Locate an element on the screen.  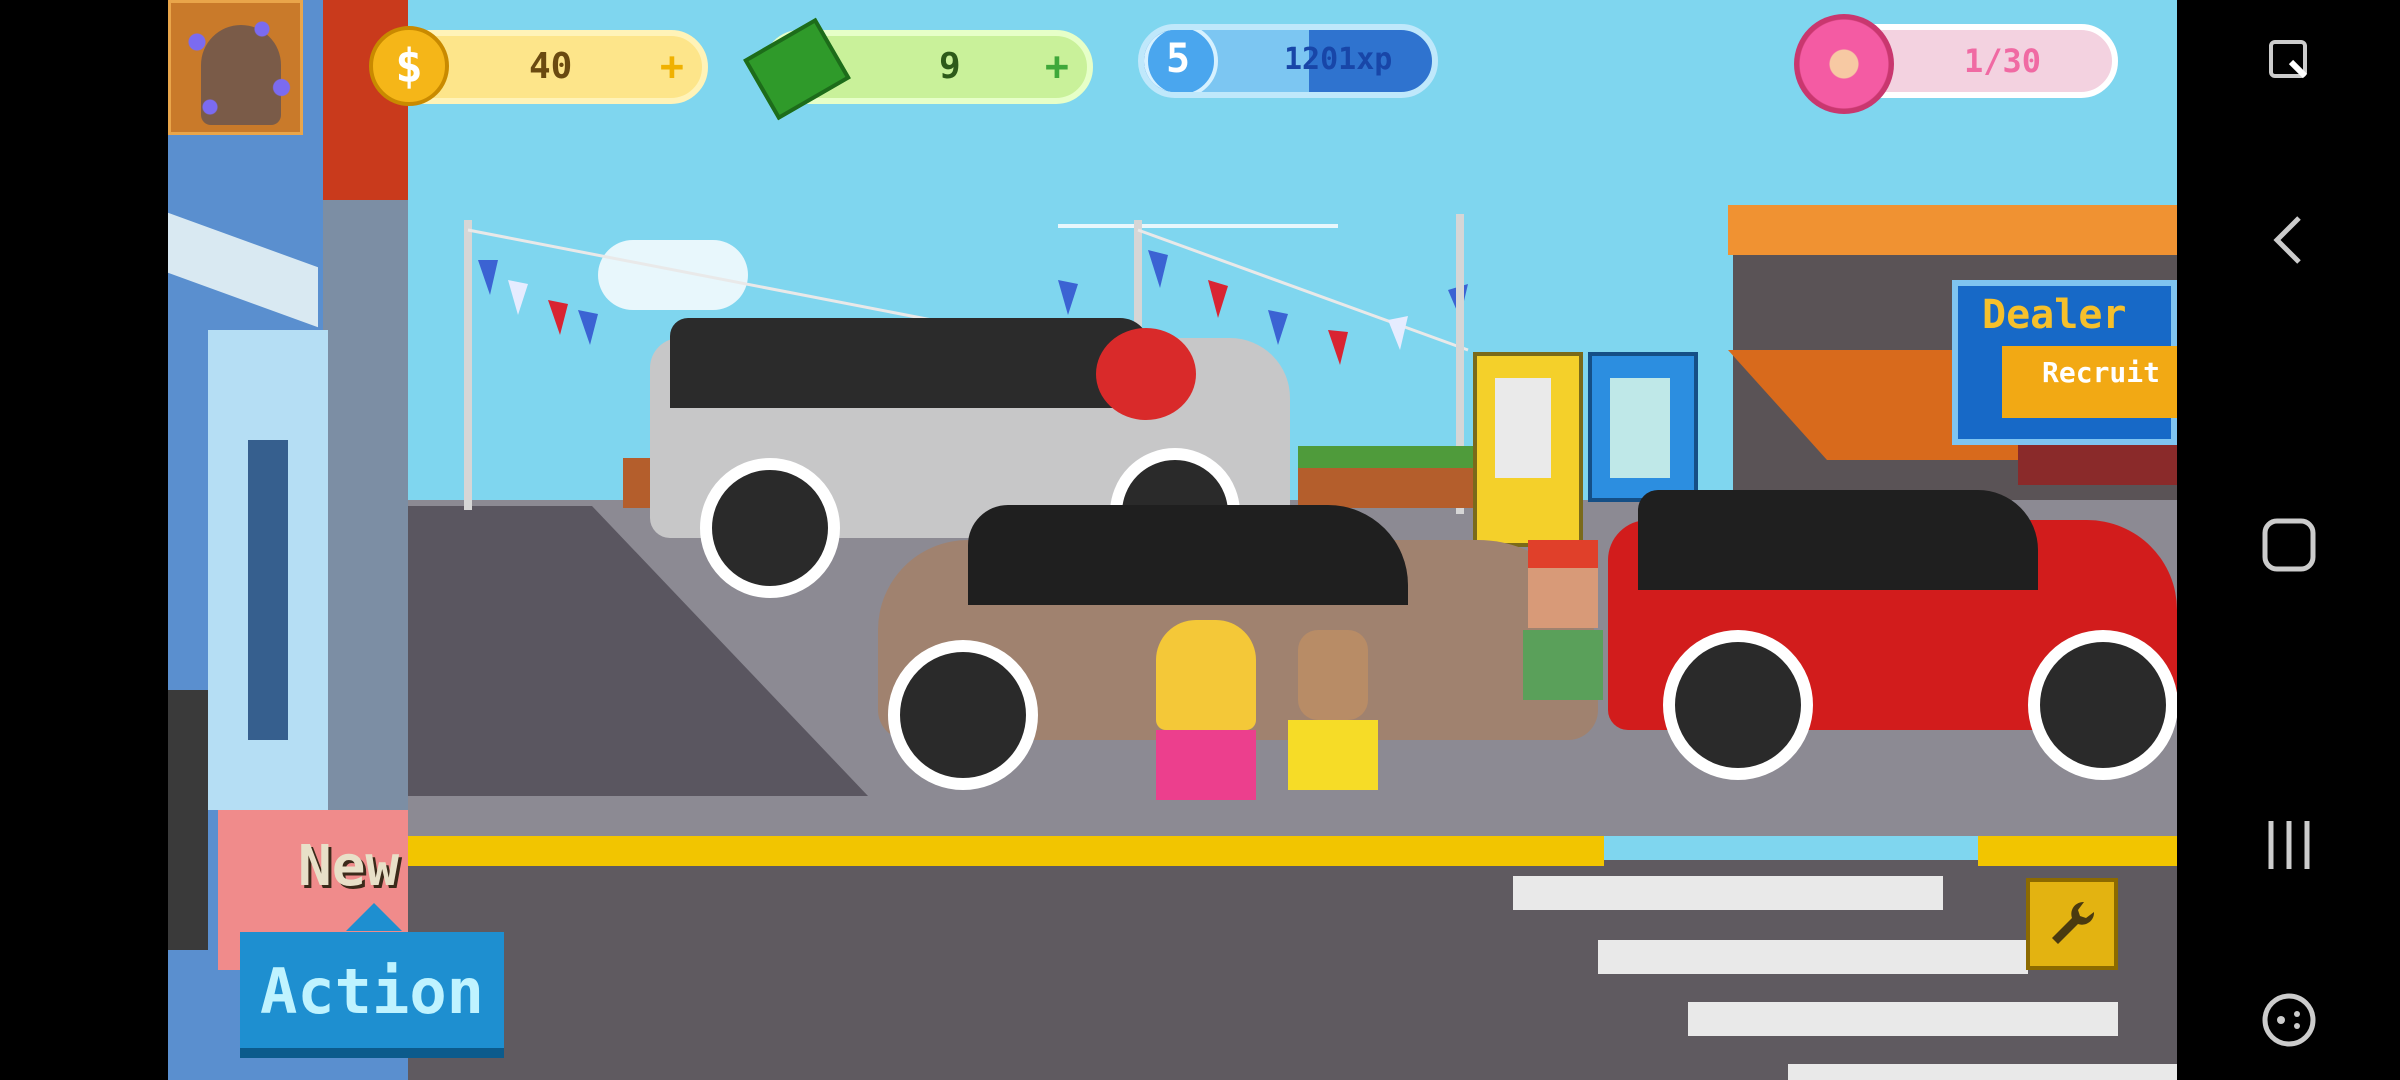
shop-roof is located at coordinates (1952, 230).